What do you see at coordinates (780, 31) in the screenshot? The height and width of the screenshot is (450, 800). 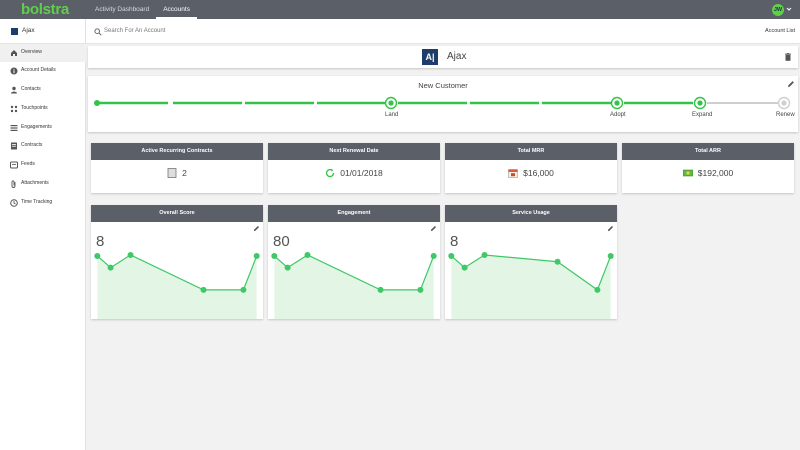 I see `account-list-link: Account List` at bounding box center [780, 31].